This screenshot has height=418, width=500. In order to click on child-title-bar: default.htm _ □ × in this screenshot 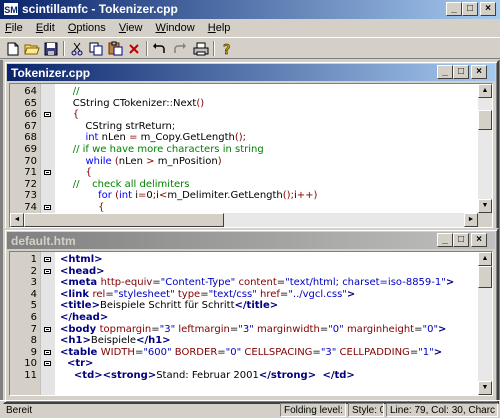, I will do `click(251, 240)`.